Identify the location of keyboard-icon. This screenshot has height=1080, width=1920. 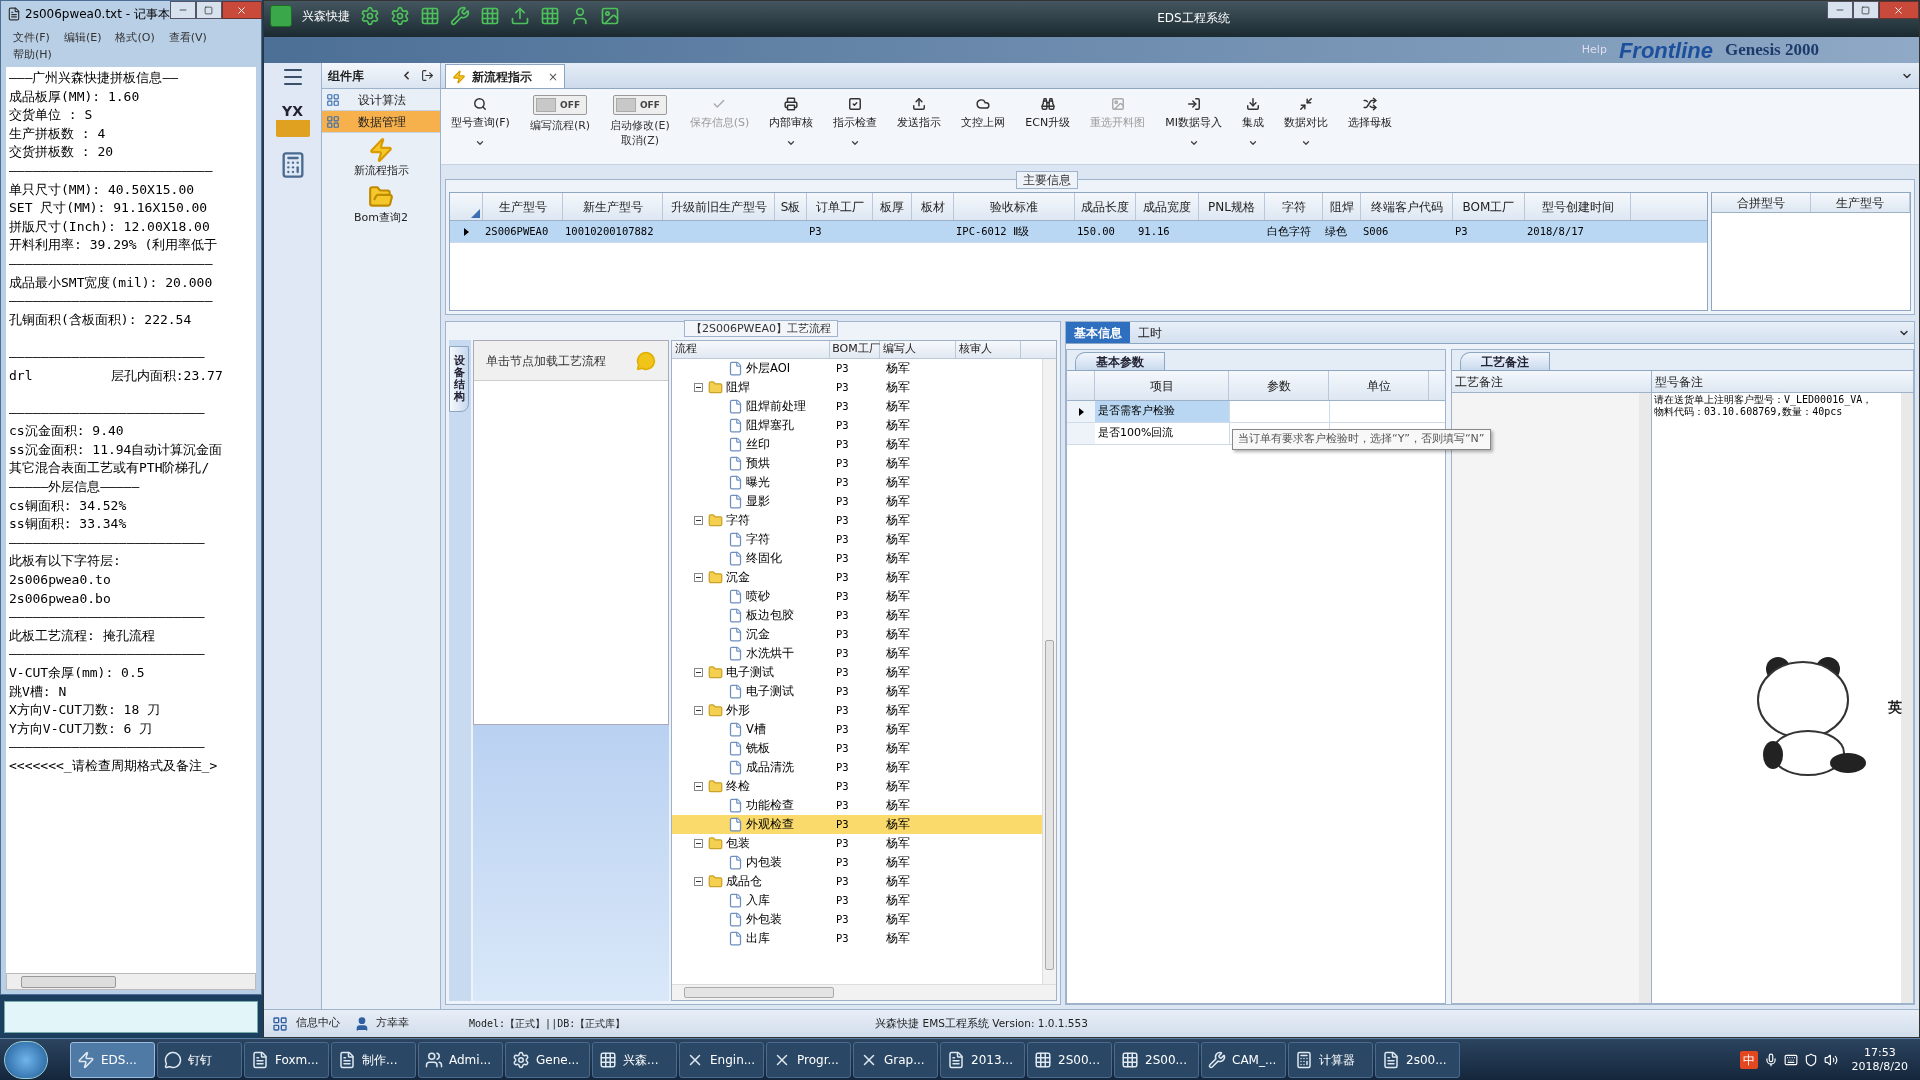
(1790, 1059).